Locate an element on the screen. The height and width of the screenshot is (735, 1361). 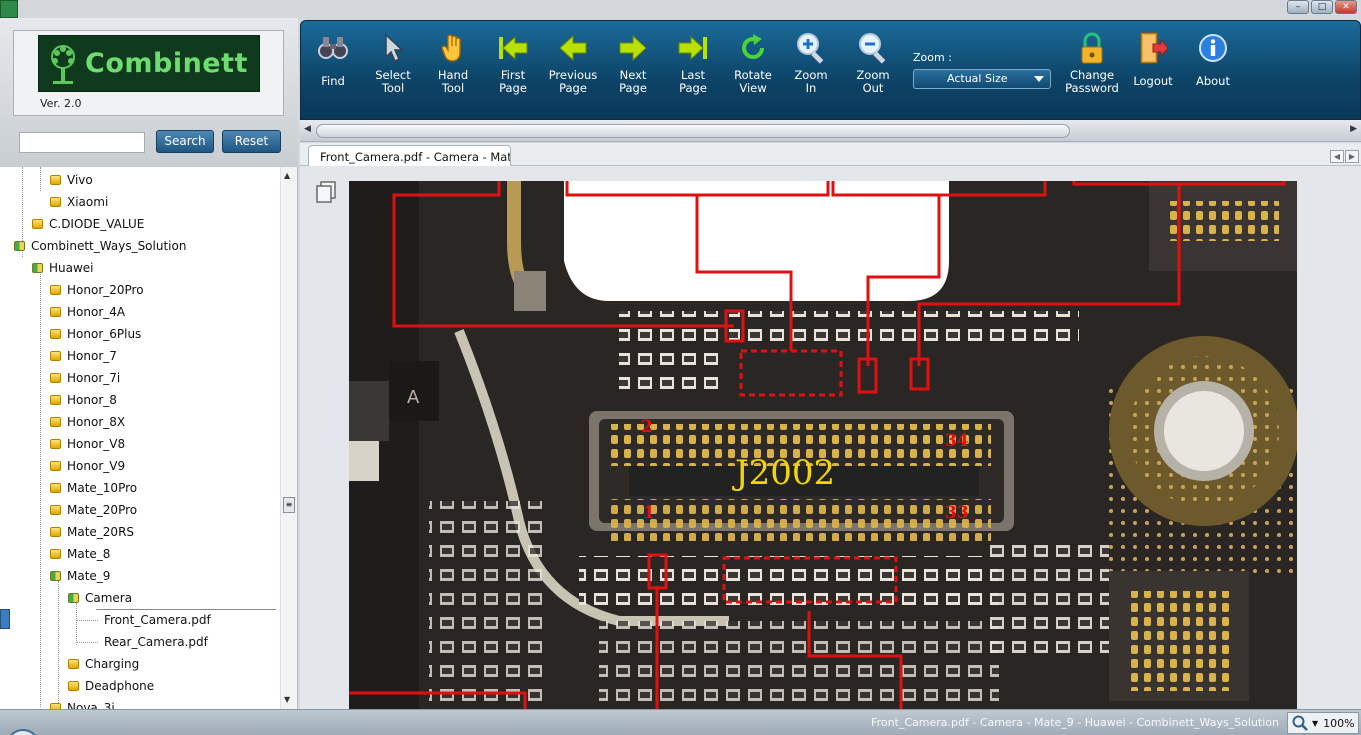
first-page-icon is located at coordinates (513, 48).